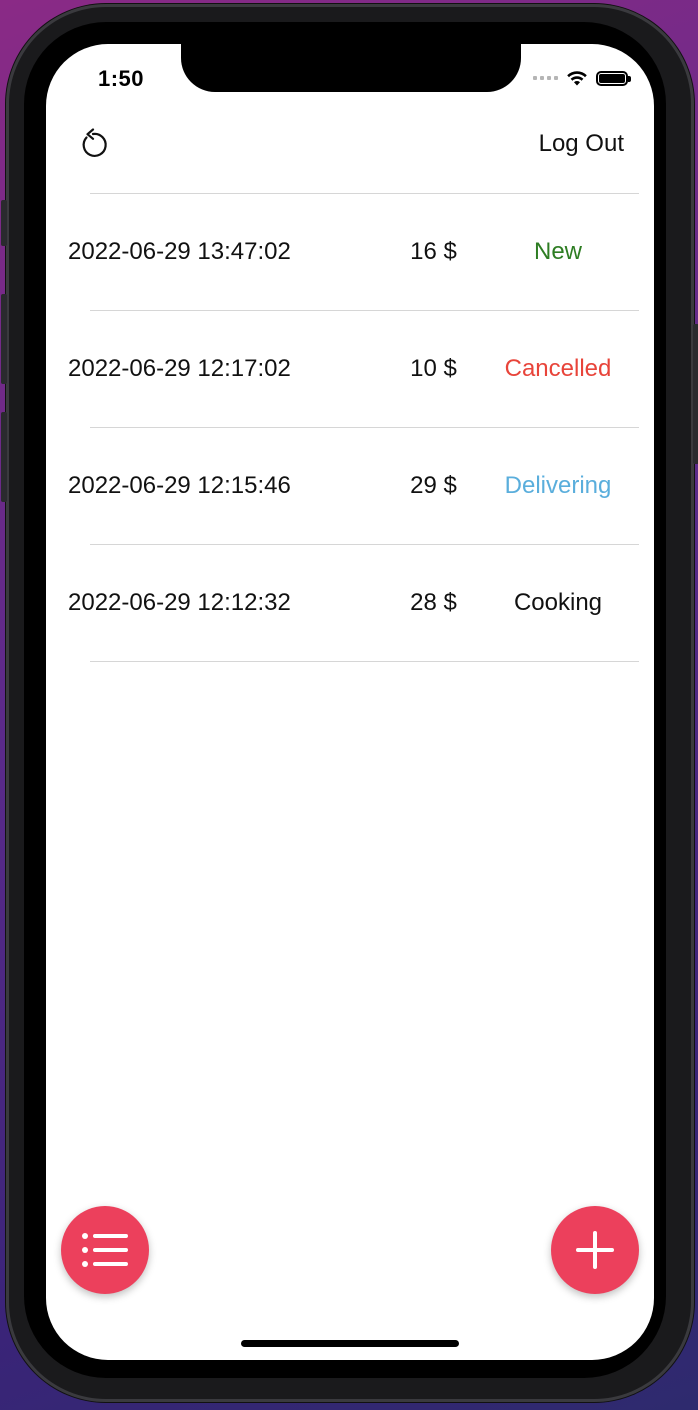  What do you see at coordinates (350, 369) in the screenshot?
I see `order-row: 2022-06-29 12:17:02 10 $ Cancelled` at bounding box center [350, 369].